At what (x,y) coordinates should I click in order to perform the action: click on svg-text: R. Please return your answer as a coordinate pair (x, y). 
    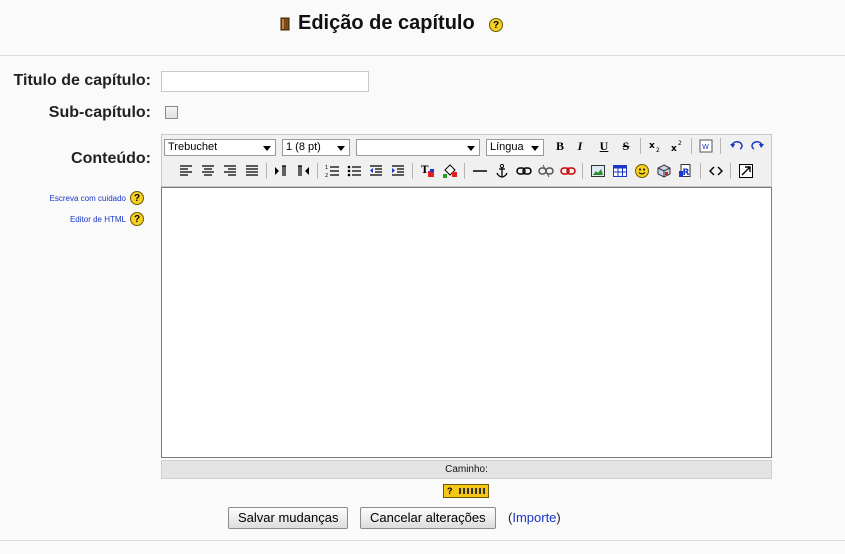
    Looking at the image, I should click on (686, 173).